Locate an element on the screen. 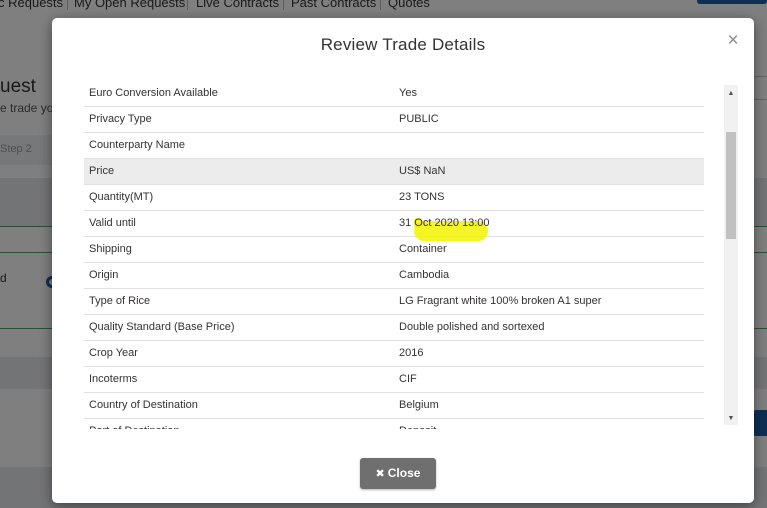  close-button: ✖ Close is located at coordinates (398, 473).